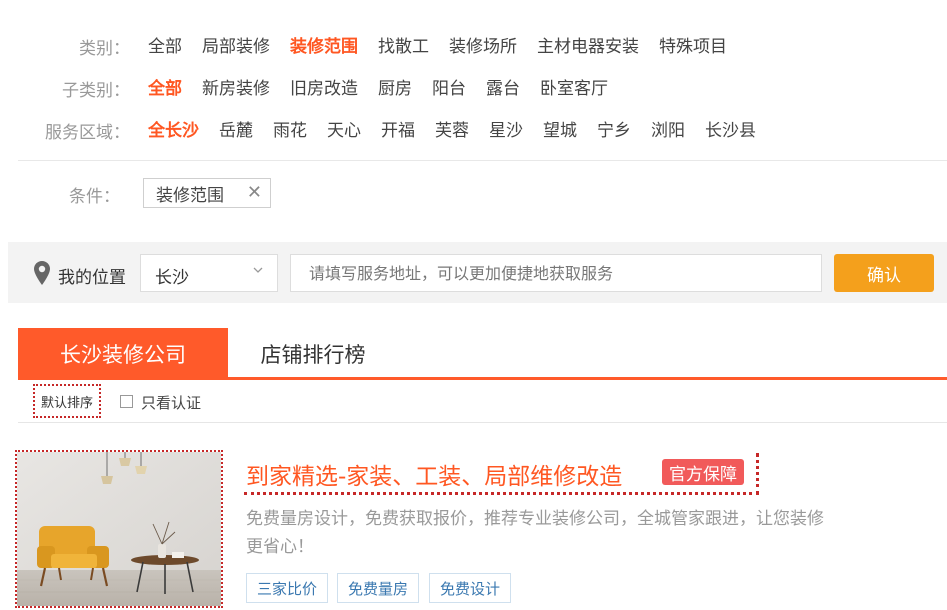 This screenshot has height=610, width=947. Describe the element at coordinates (94, 197) in the screenshot. I see `conditions-label: 条件：` at that location.